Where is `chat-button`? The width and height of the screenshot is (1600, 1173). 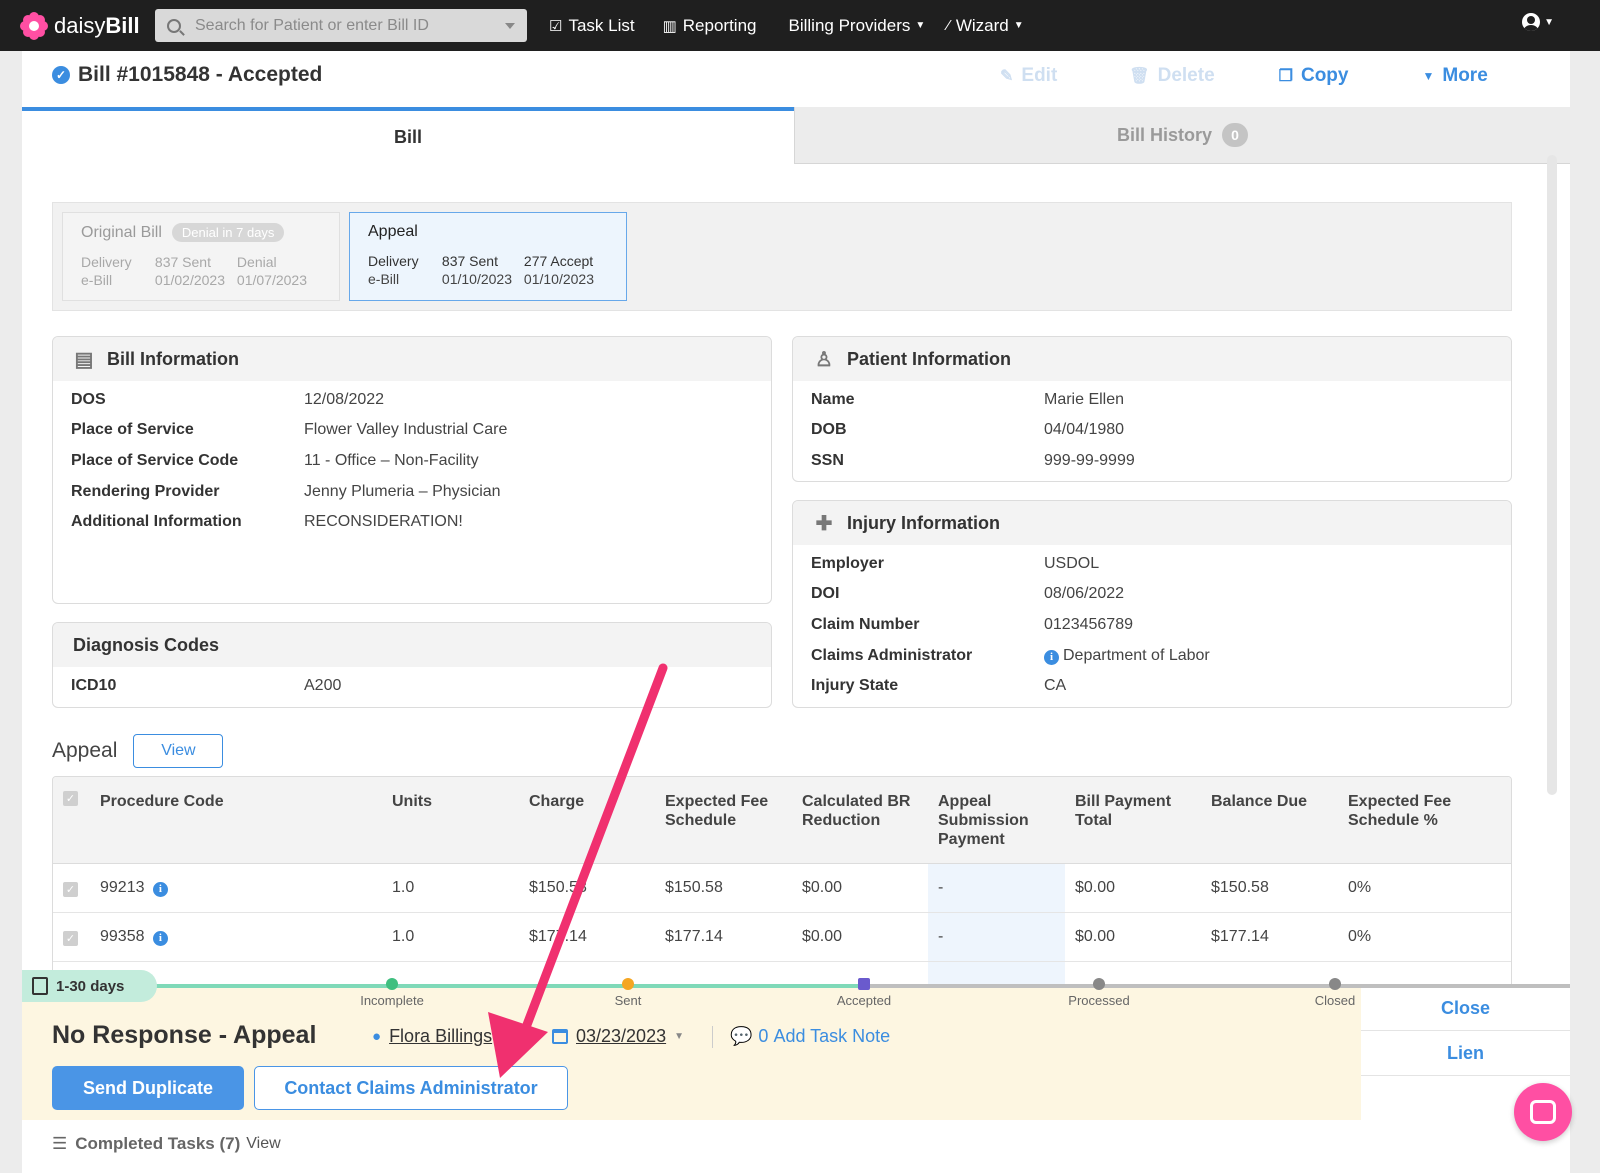
chat-button is located at coordinates (1543, 1112).